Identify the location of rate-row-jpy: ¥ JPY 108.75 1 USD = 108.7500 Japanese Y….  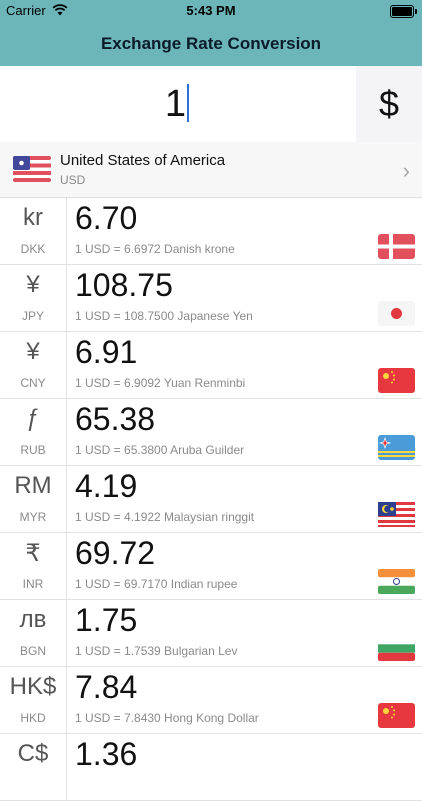
(211, 298).